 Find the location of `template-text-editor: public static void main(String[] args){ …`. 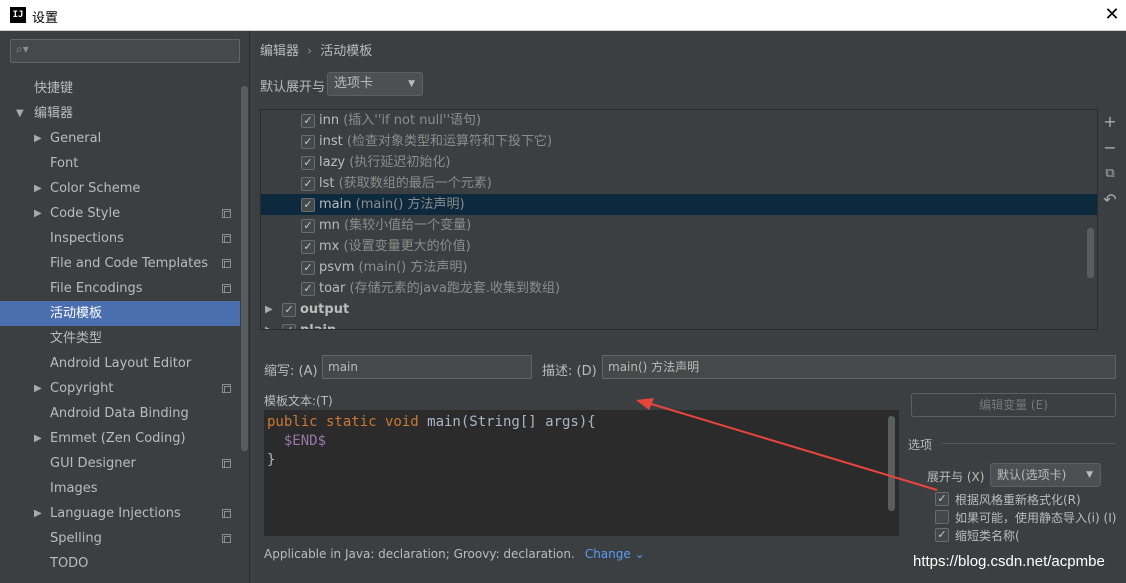

template-text-editor: public static void main(String[] args){ … is located at coordinates (581, 473).